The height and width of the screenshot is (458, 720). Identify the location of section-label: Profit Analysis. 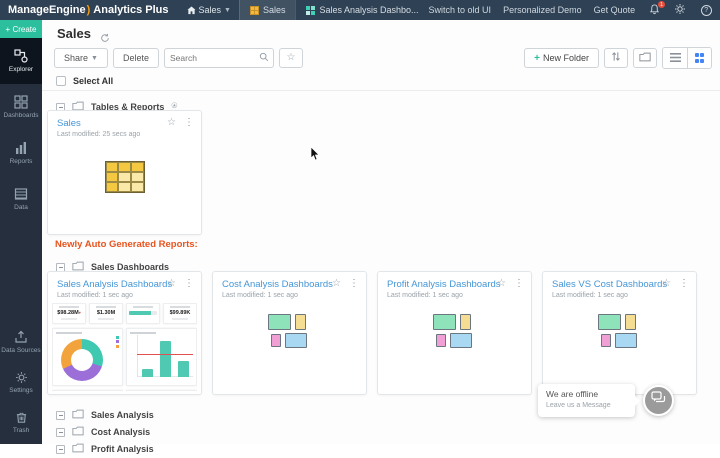
(122, 449).